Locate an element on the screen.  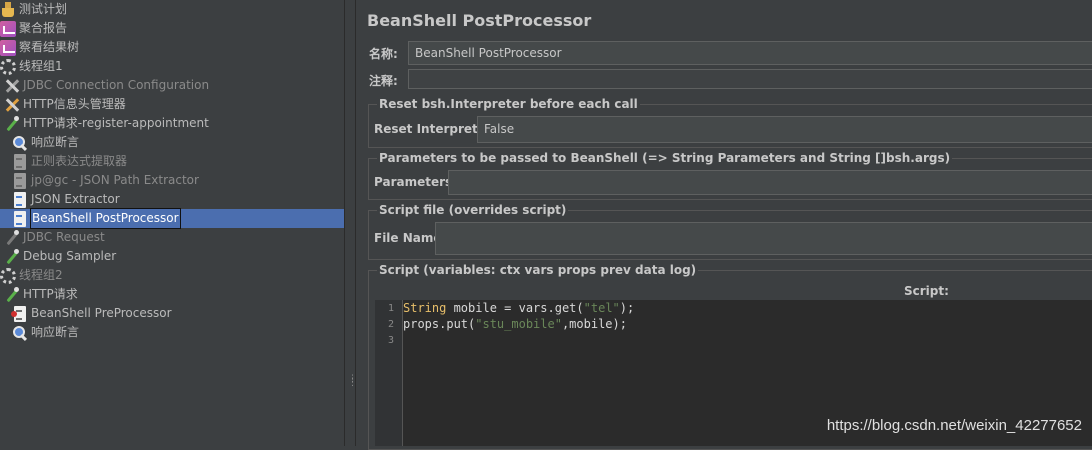
comment-label: 注释: is located at coordinates (383, 81).